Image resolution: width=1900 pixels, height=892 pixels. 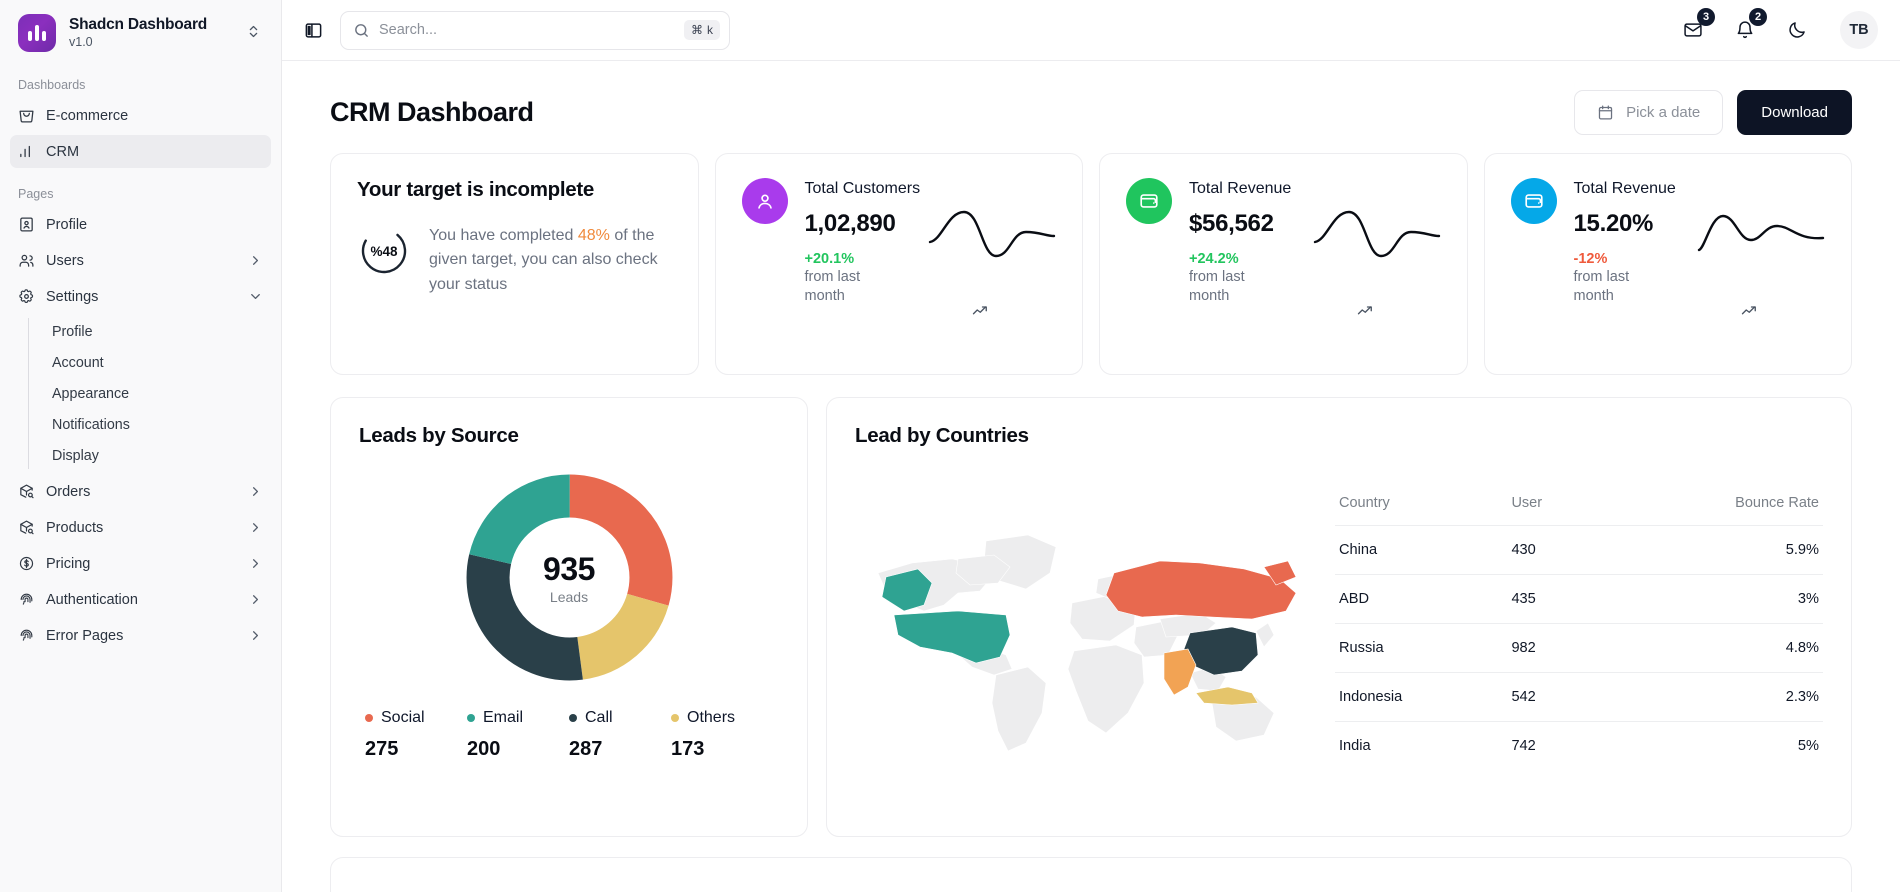 I want to click on brand-switcher: Shadcn Dashboard v1.0, so click(x=140, y=31).